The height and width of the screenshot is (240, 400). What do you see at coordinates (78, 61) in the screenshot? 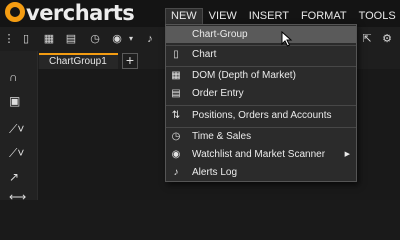
I see `tab-chartgroup1: ChartGroup1` at bounding box center [78, 61].